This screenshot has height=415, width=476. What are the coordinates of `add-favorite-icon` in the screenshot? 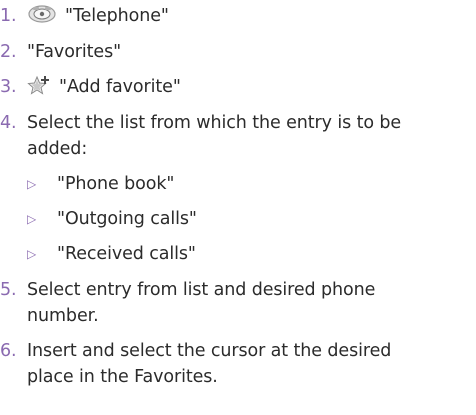 It's located at (38, 85).